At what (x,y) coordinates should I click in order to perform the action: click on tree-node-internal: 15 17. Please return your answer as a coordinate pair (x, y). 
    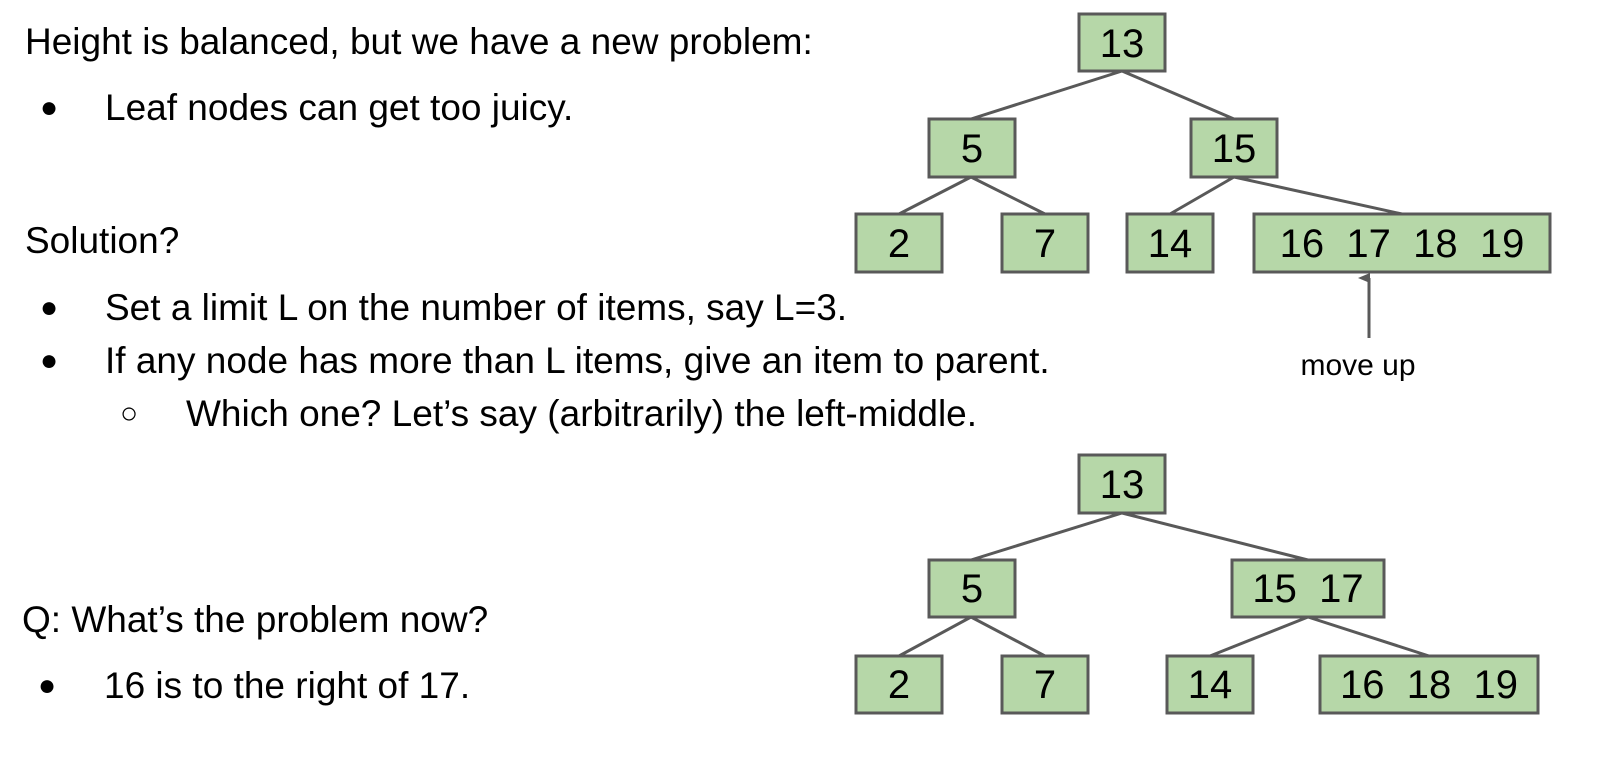
    Looking at the image, I should click on (1308, 588).